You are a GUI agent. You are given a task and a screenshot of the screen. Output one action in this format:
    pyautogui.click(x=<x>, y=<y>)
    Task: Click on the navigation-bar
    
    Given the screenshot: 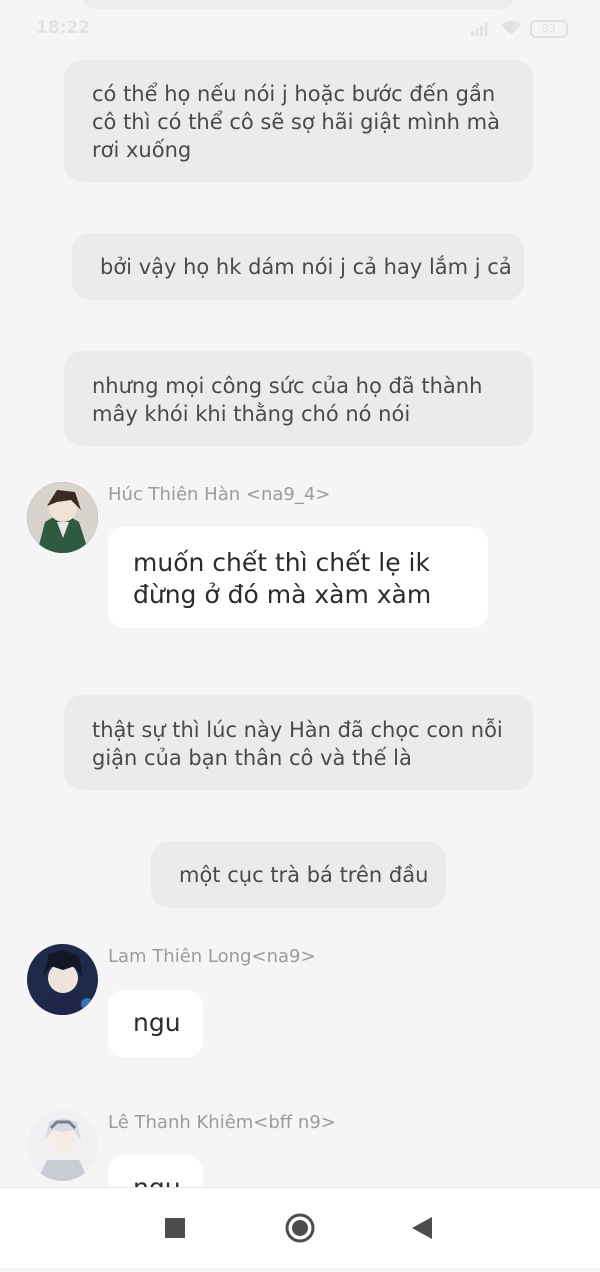 What is the action you would take?
    pyautogui.click(x=300, y=1227)
    